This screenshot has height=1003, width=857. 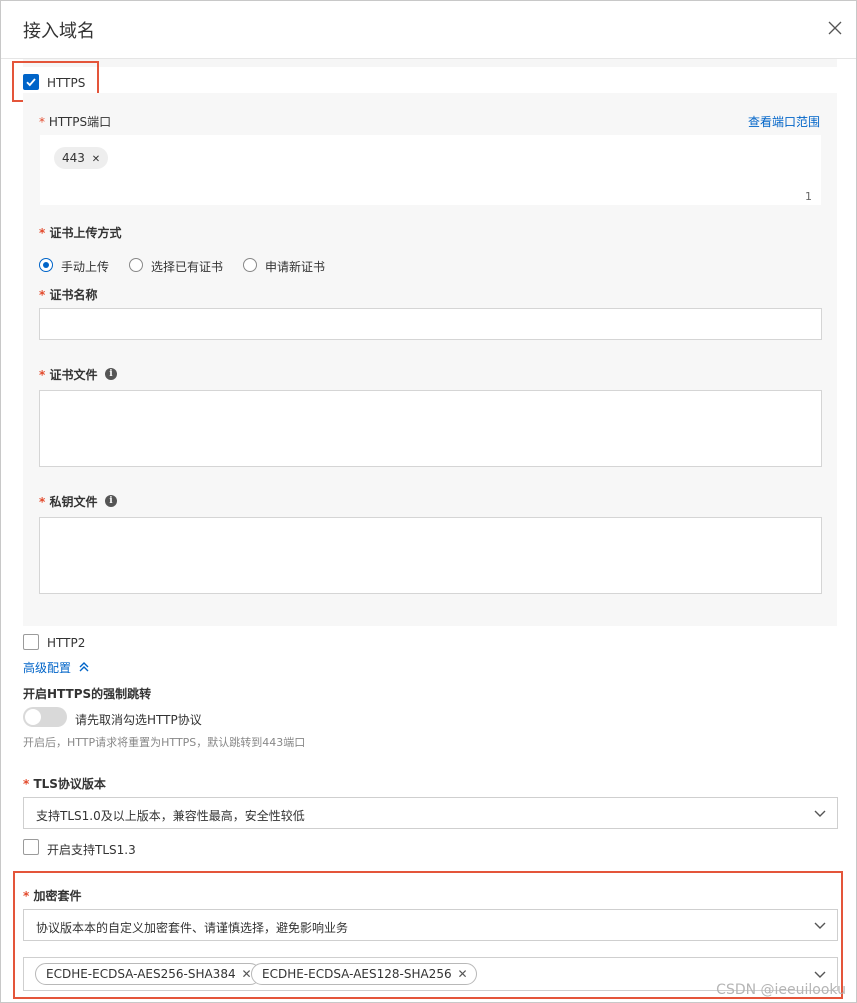 I want to click on private-key-textarea, so click(x=430, y=555).